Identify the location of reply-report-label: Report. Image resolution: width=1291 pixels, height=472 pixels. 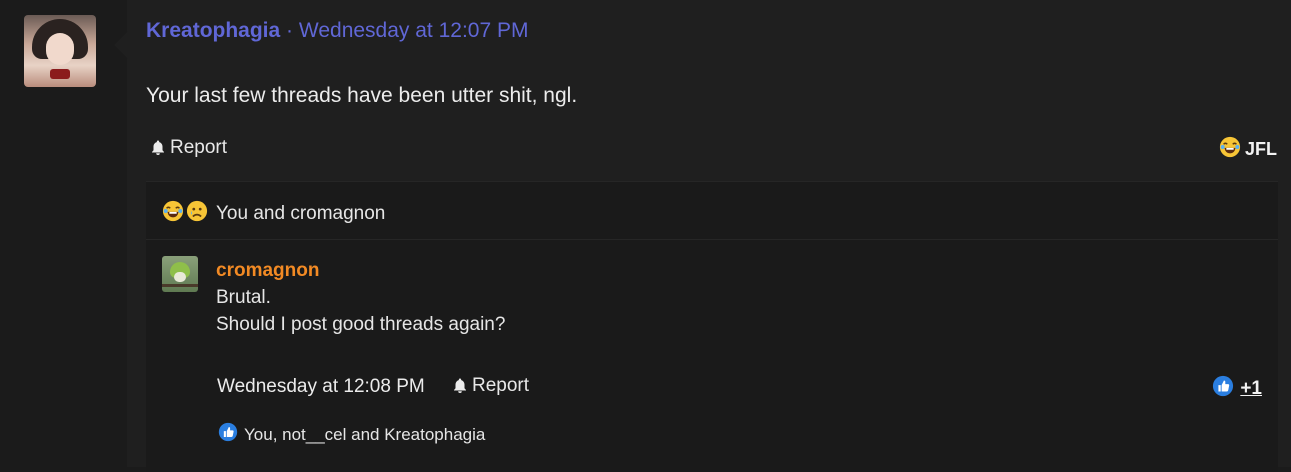
(501, 385).